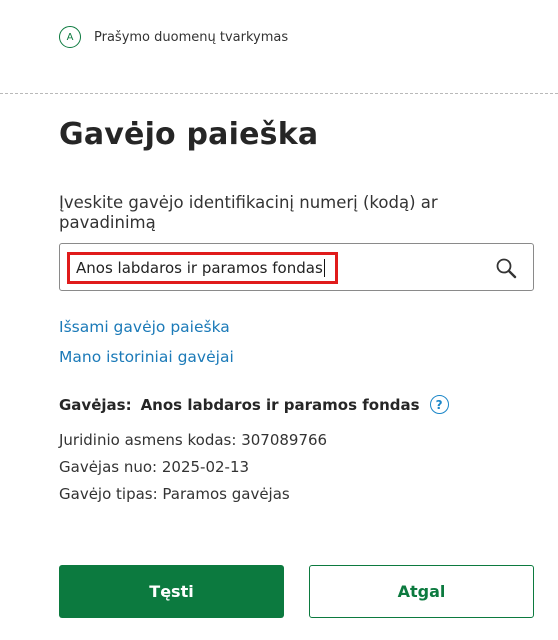 This screenshot has width=558, height=640. What do you see at coordinates (144, 327) in the screenshot?
I see `detailed-search-link: Išsami gavėjo paieška` at bounding box center [144, 327].